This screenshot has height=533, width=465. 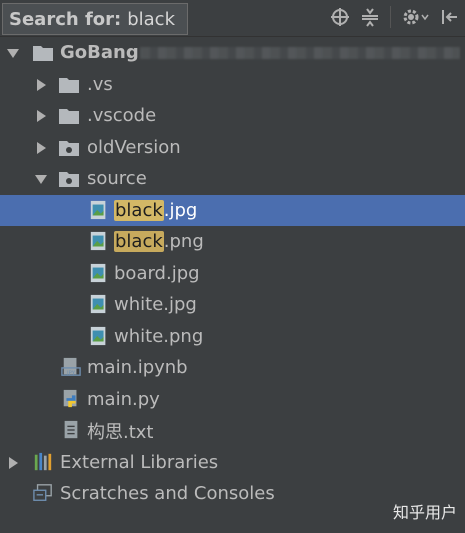 I want to click on gear-icon, so click(x=415, y=17).